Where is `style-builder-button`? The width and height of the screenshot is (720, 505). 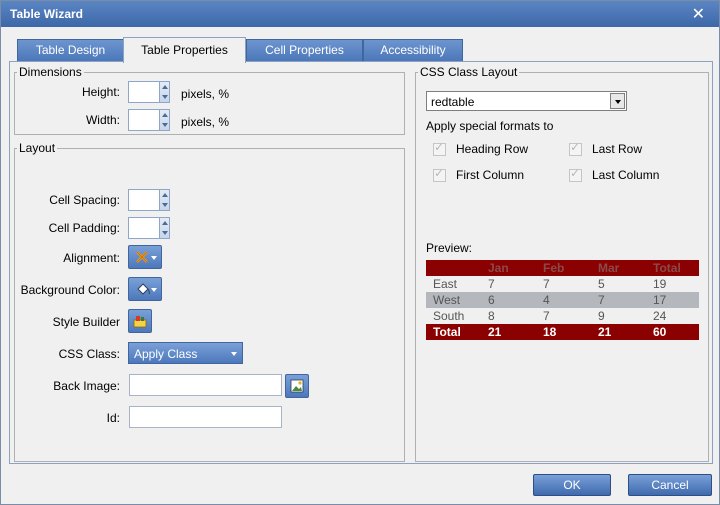 style-builder-button is located at coordinates (140, 321).